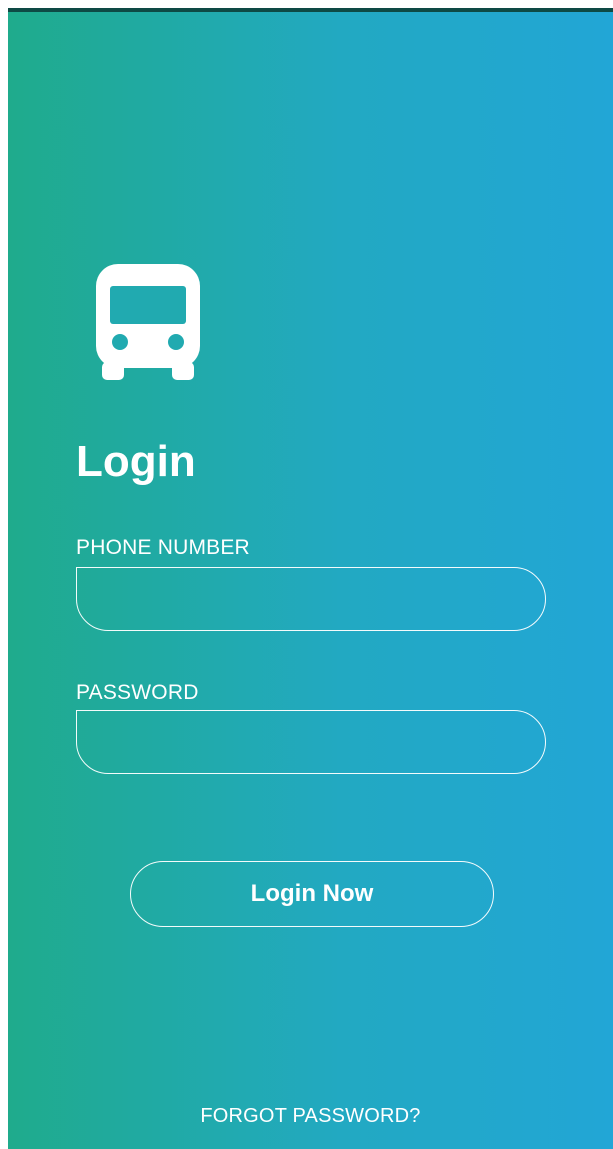 The width and height of the screenshot is (613, 1149). Describe the element at coordinates (311, 599) in the screenshot. I see `phone-number-input` at that location.